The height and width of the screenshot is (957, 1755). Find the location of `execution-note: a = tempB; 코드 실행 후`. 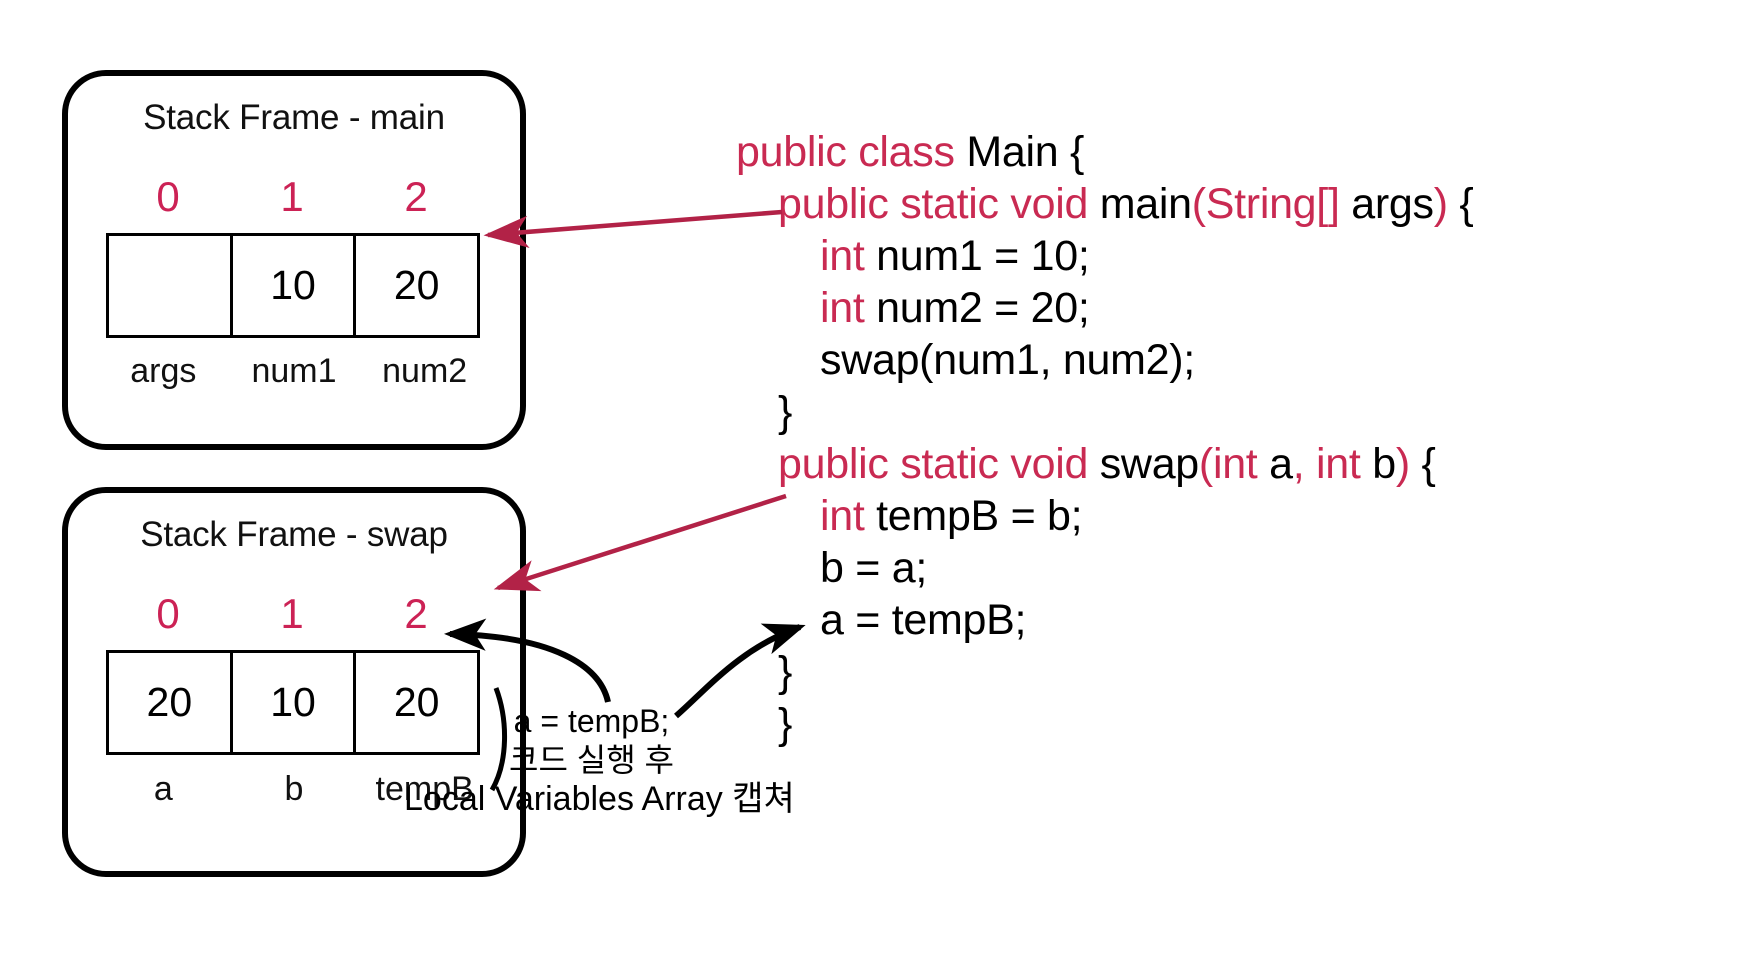

execution-note: a = tempB; 코드 실행 후 is located at coordinates (591, 740).